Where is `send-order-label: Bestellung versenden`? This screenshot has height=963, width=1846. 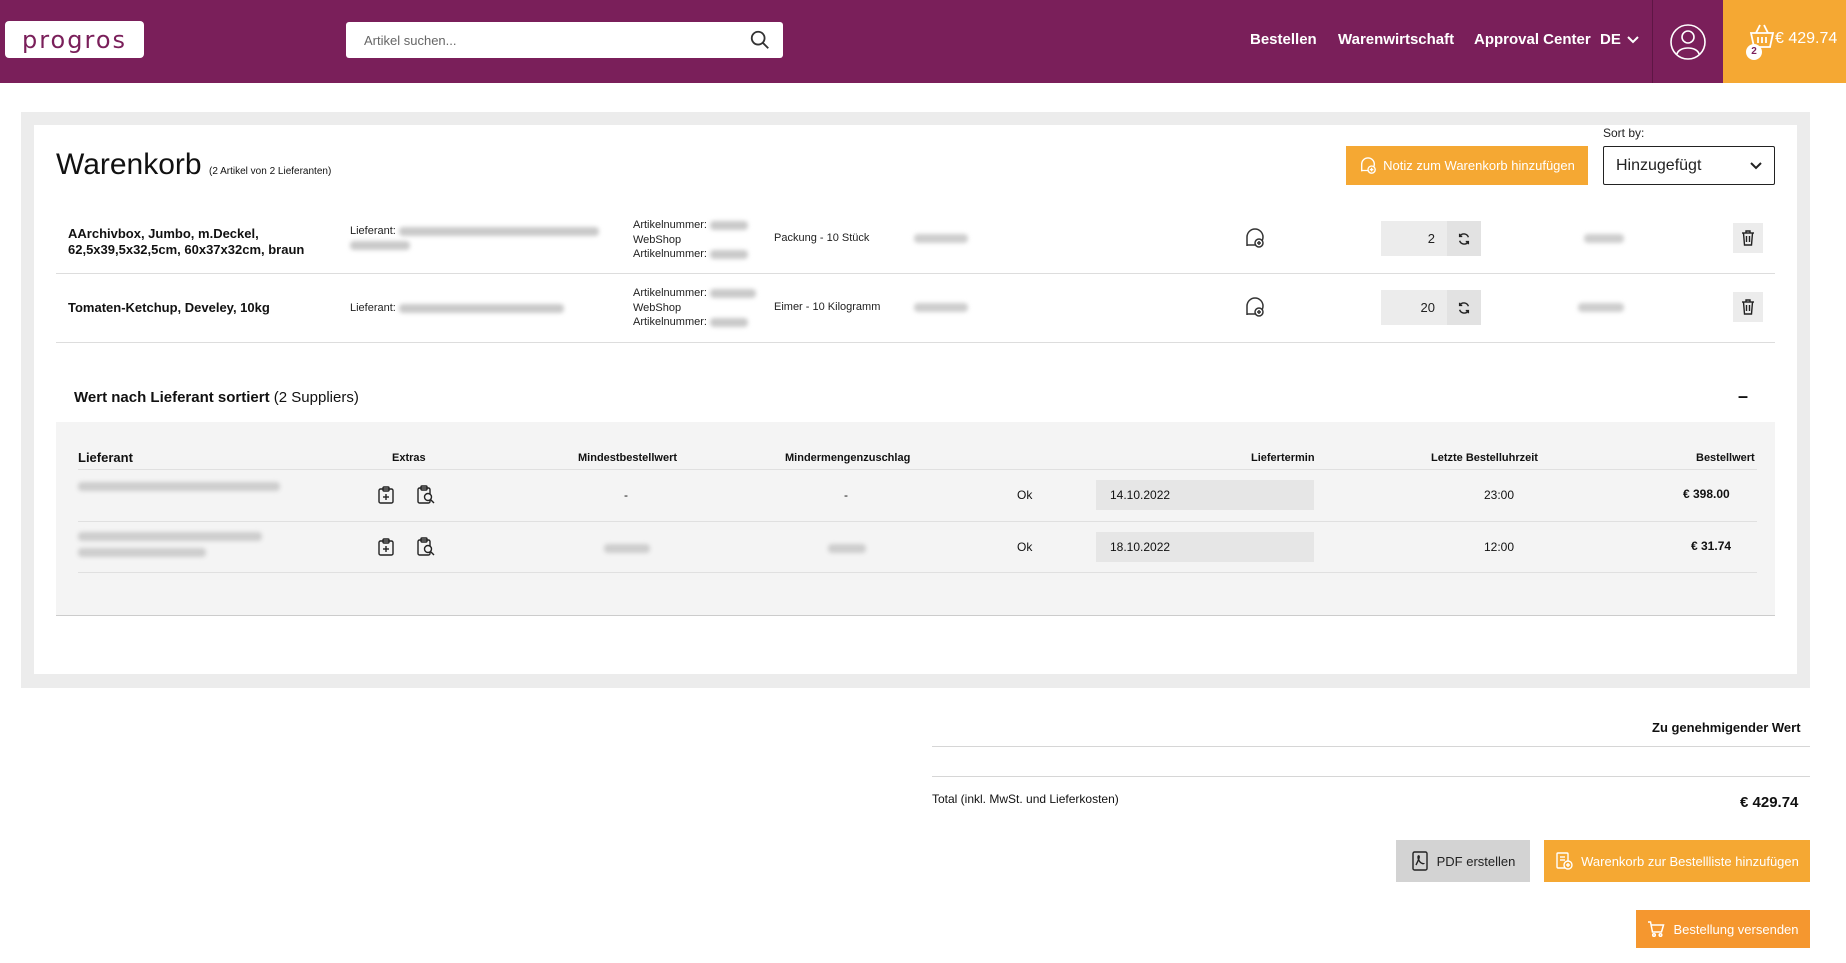
send-order-label: Bestellung versenden is located at coordinates (1736, 929).